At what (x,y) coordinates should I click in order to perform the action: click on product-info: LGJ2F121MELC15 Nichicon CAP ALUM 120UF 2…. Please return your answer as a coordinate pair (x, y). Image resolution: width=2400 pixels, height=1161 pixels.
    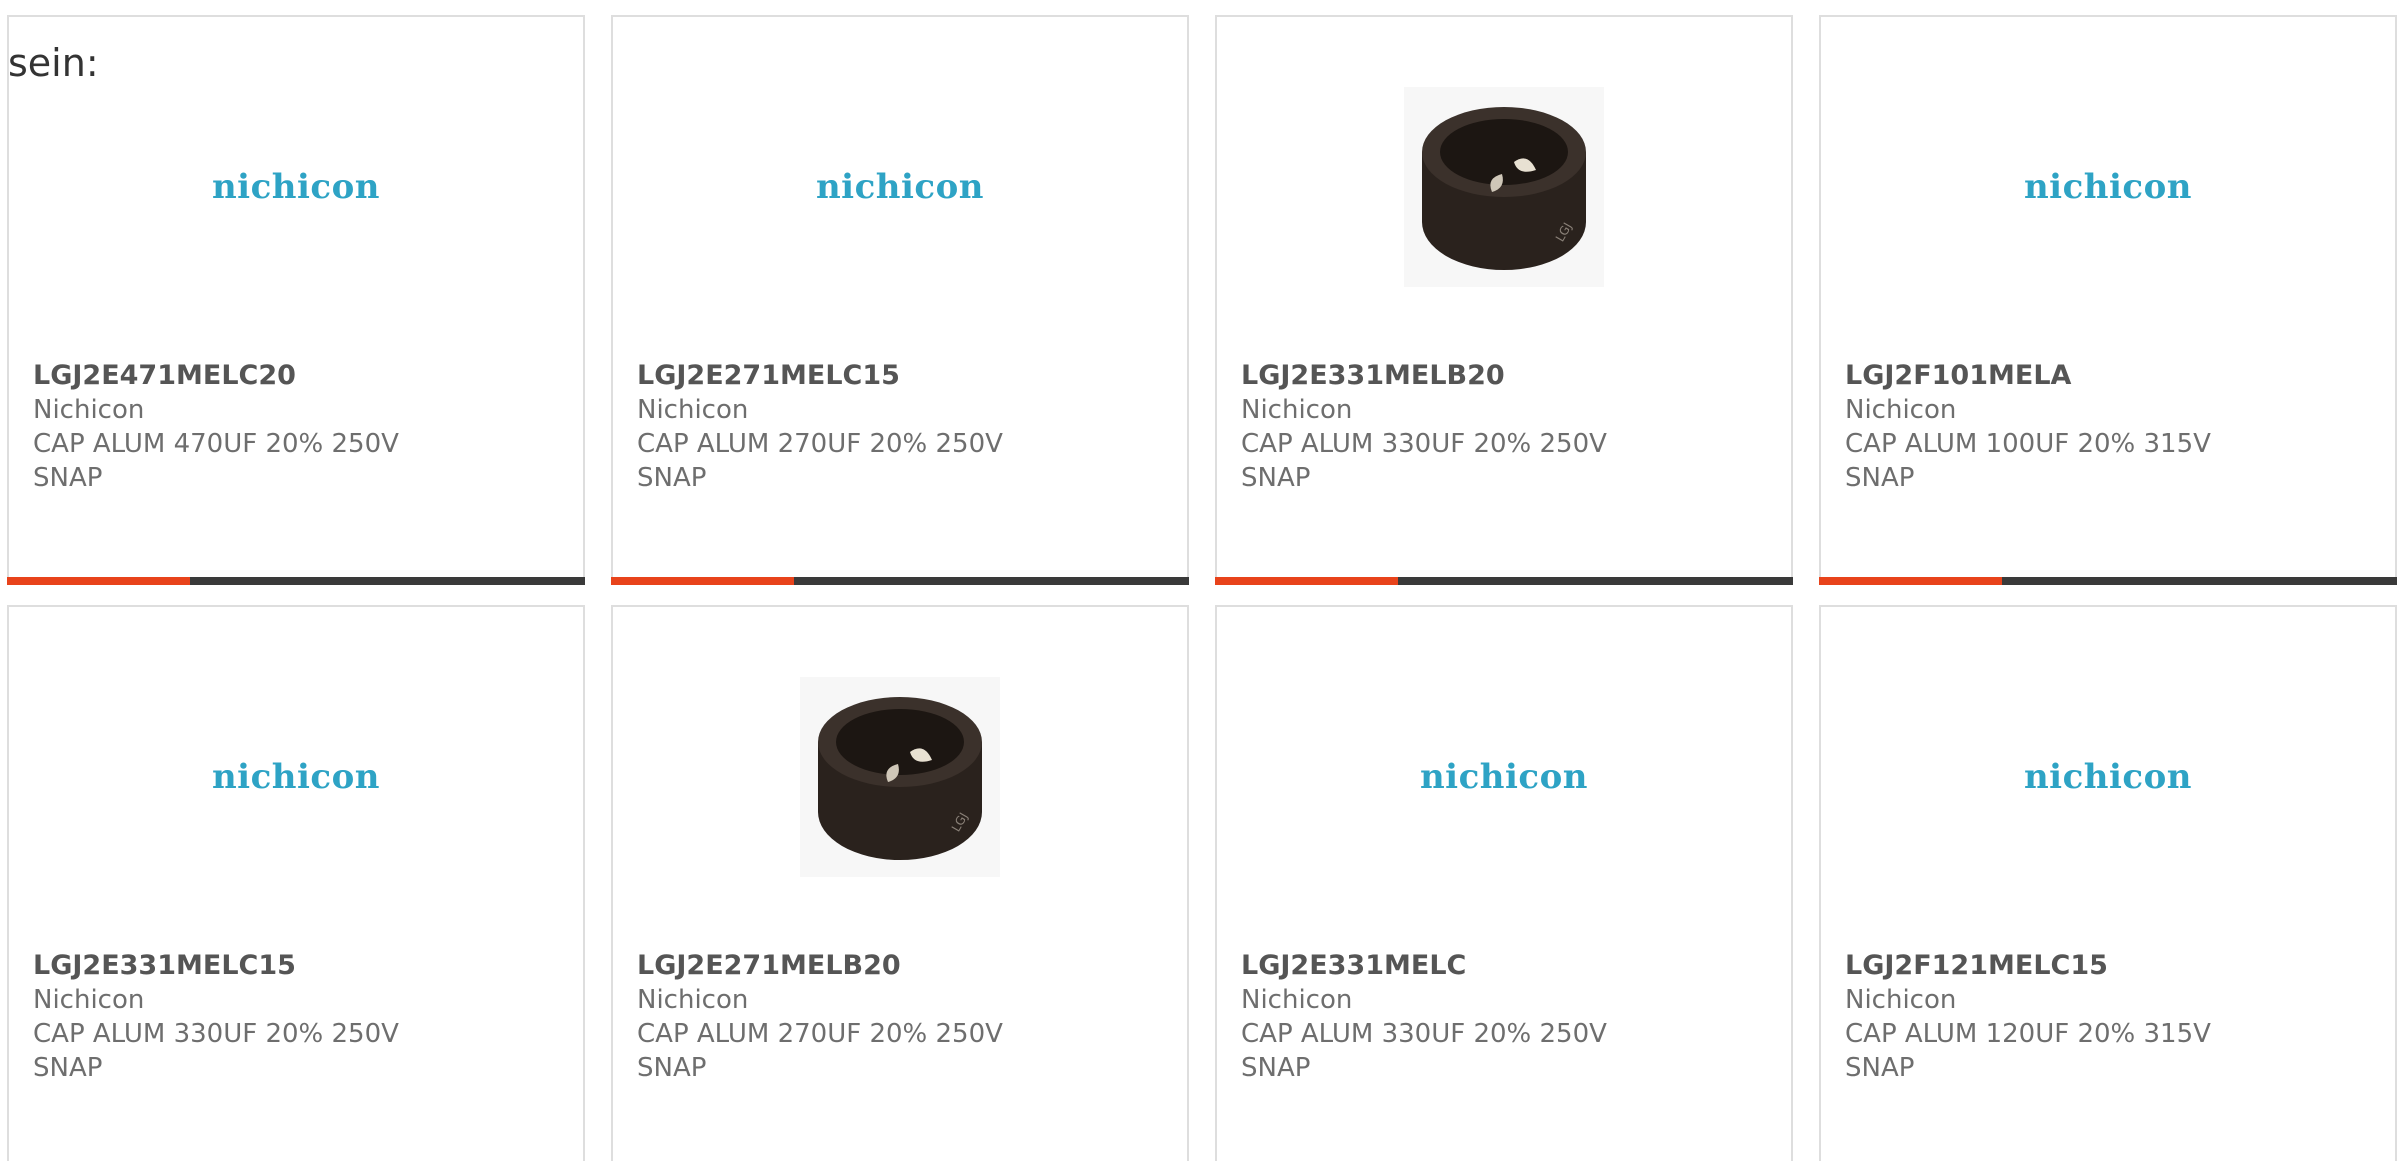
    Looking at the image, I should click on (2105, 1017).